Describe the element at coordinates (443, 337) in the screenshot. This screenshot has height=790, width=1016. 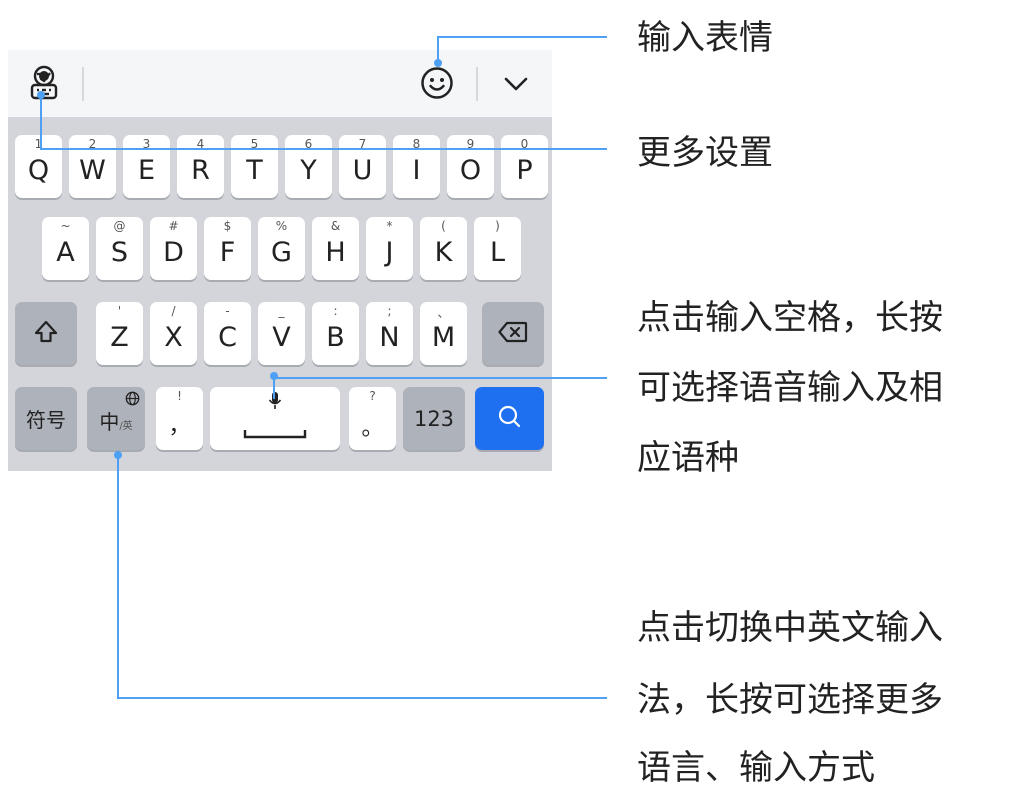
I see `key-label: M` at that location.